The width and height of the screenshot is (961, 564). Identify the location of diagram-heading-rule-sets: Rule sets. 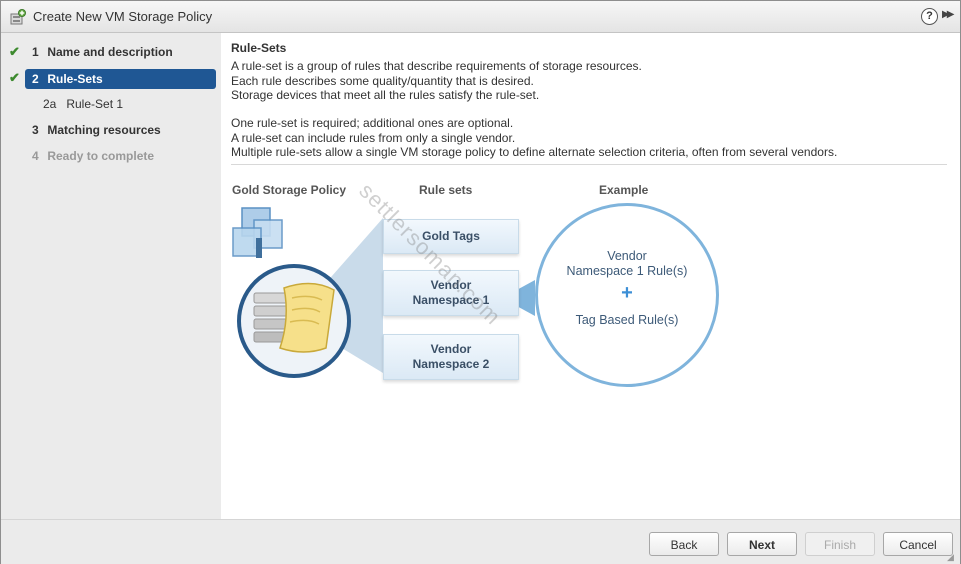
(446, 190).